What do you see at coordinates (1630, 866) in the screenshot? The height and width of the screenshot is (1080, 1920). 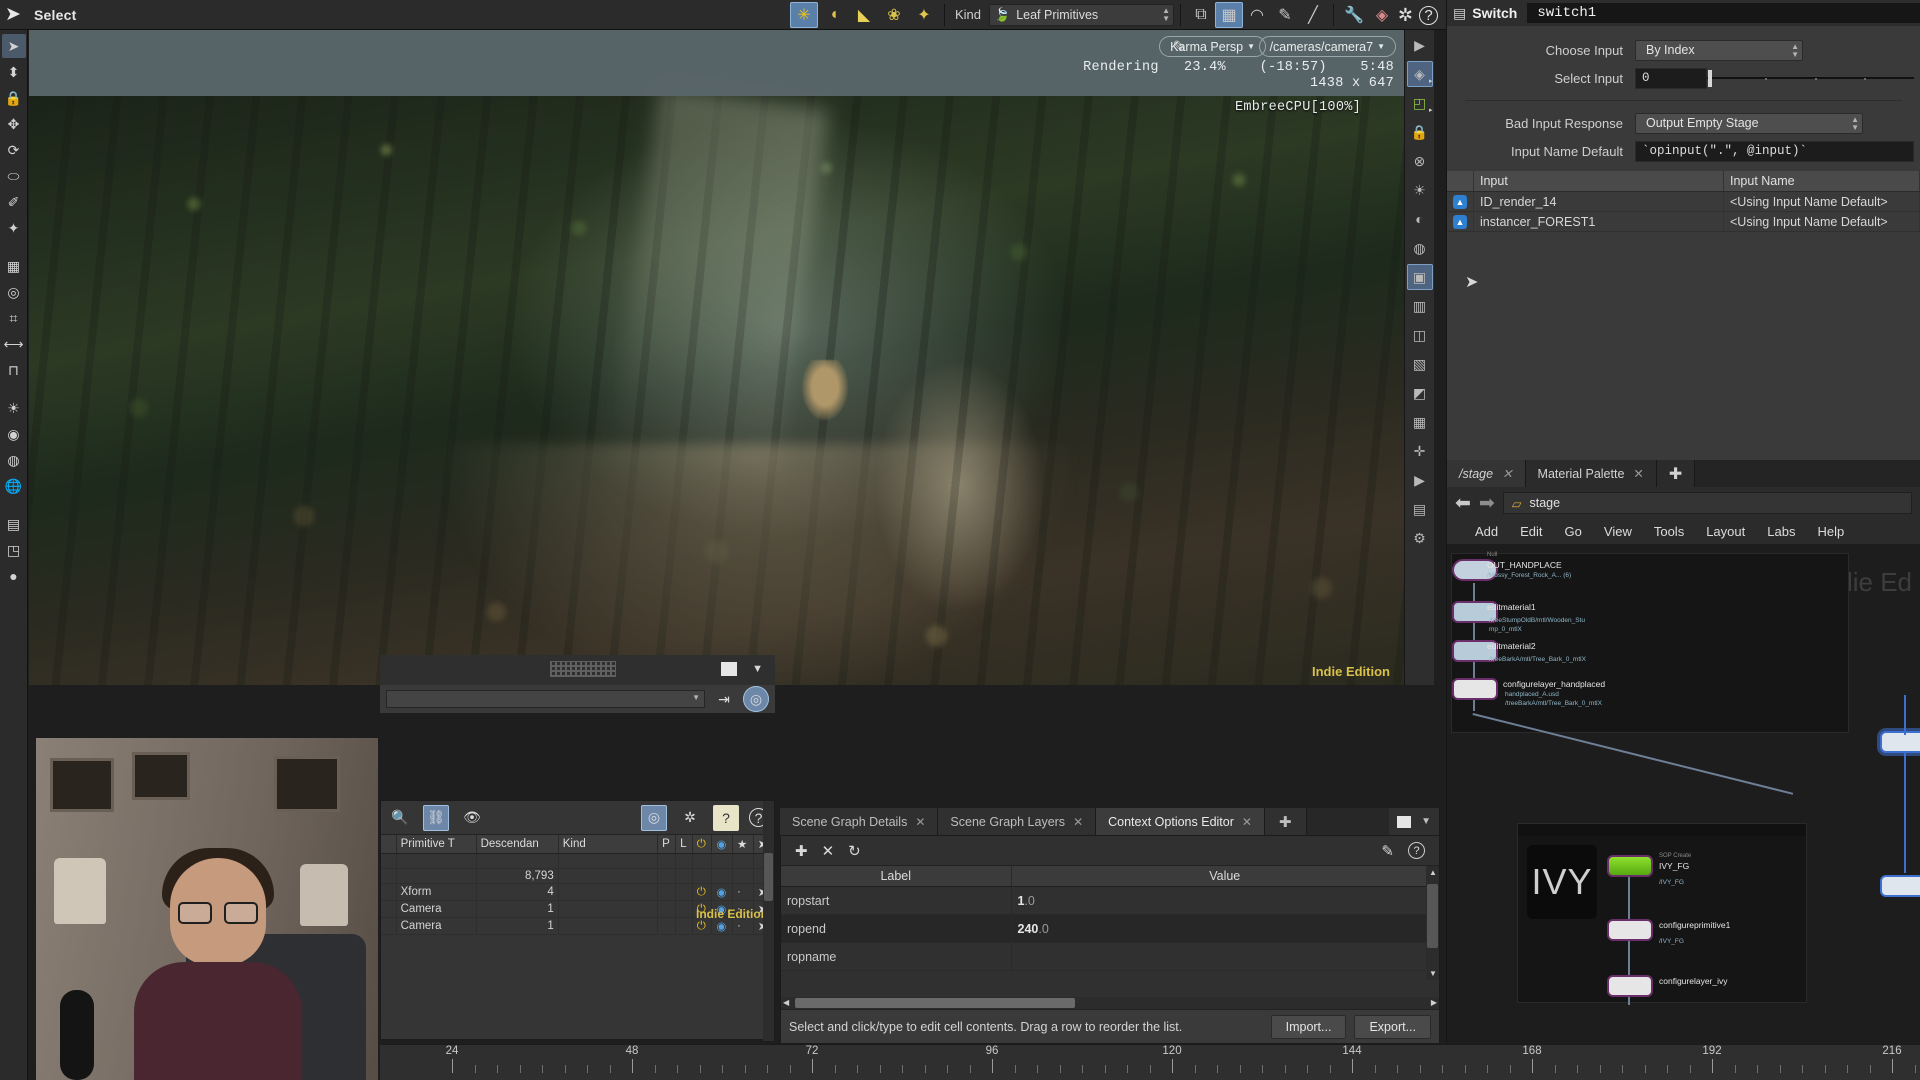 I see `node-ivy-fg-icon` at bounding box center [1630, 866].